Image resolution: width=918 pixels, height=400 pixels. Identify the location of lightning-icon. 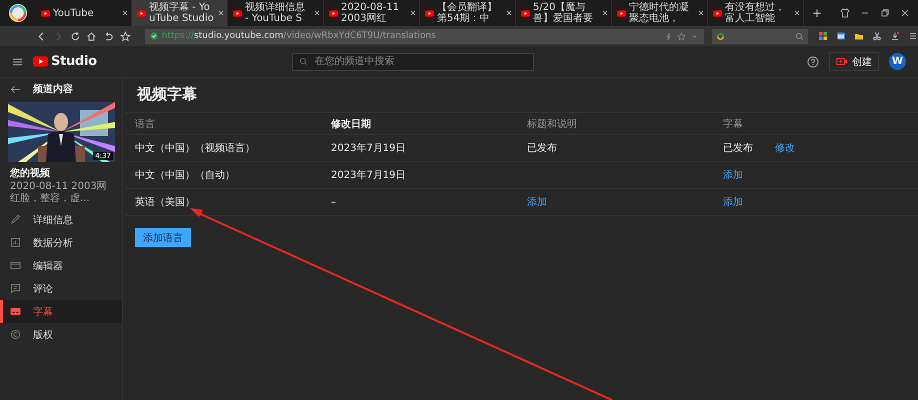
(668, 36).